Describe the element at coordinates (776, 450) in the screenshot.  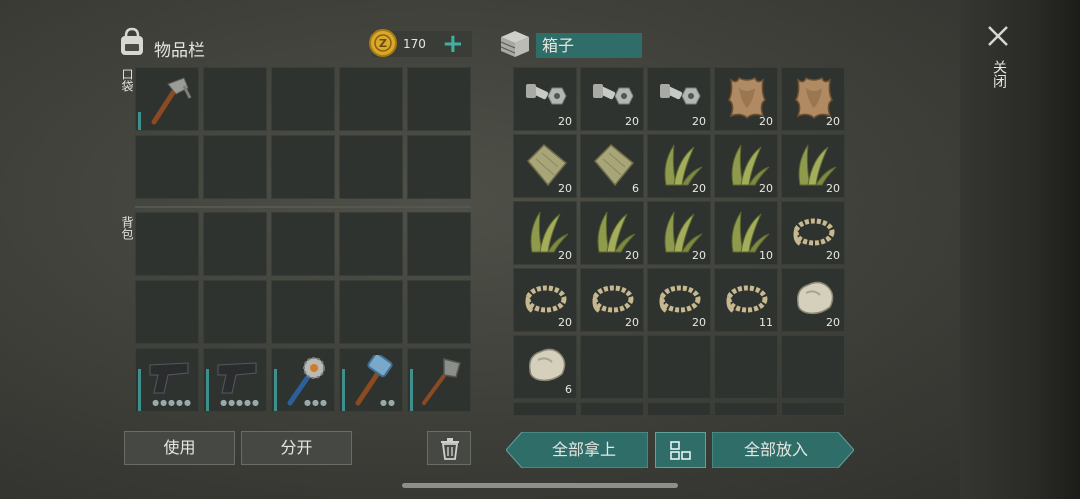
I see `put-all-button: 全部放入` at that location.